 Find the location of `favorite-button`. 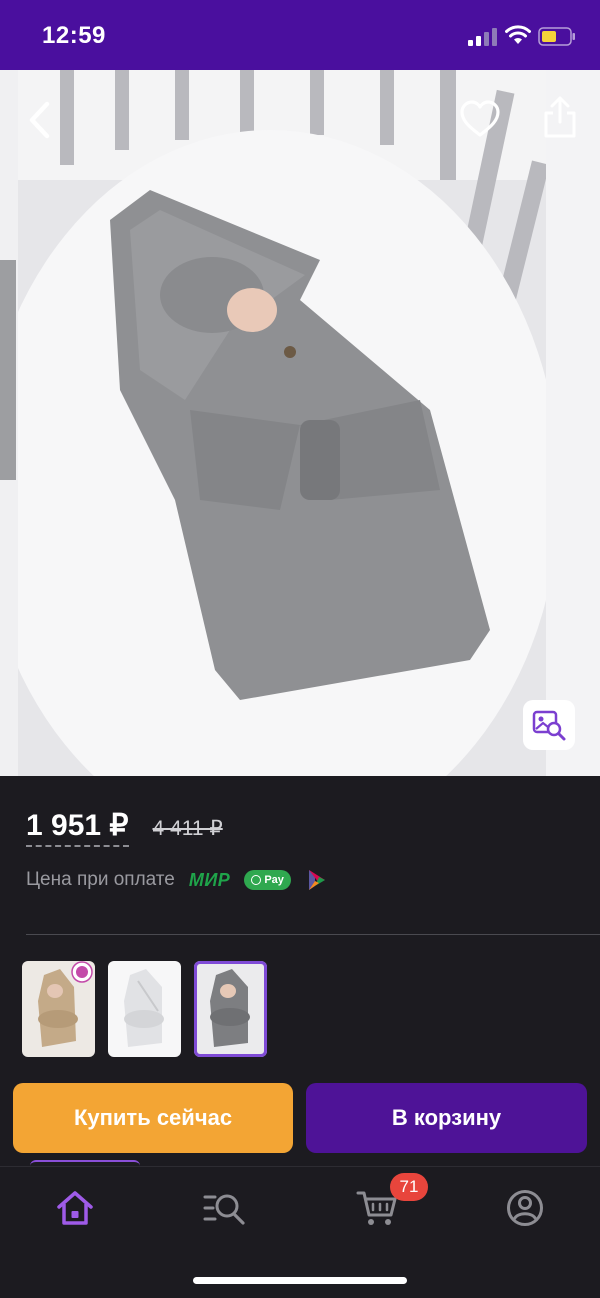

favorite-button is located at coordinates (480, 120).